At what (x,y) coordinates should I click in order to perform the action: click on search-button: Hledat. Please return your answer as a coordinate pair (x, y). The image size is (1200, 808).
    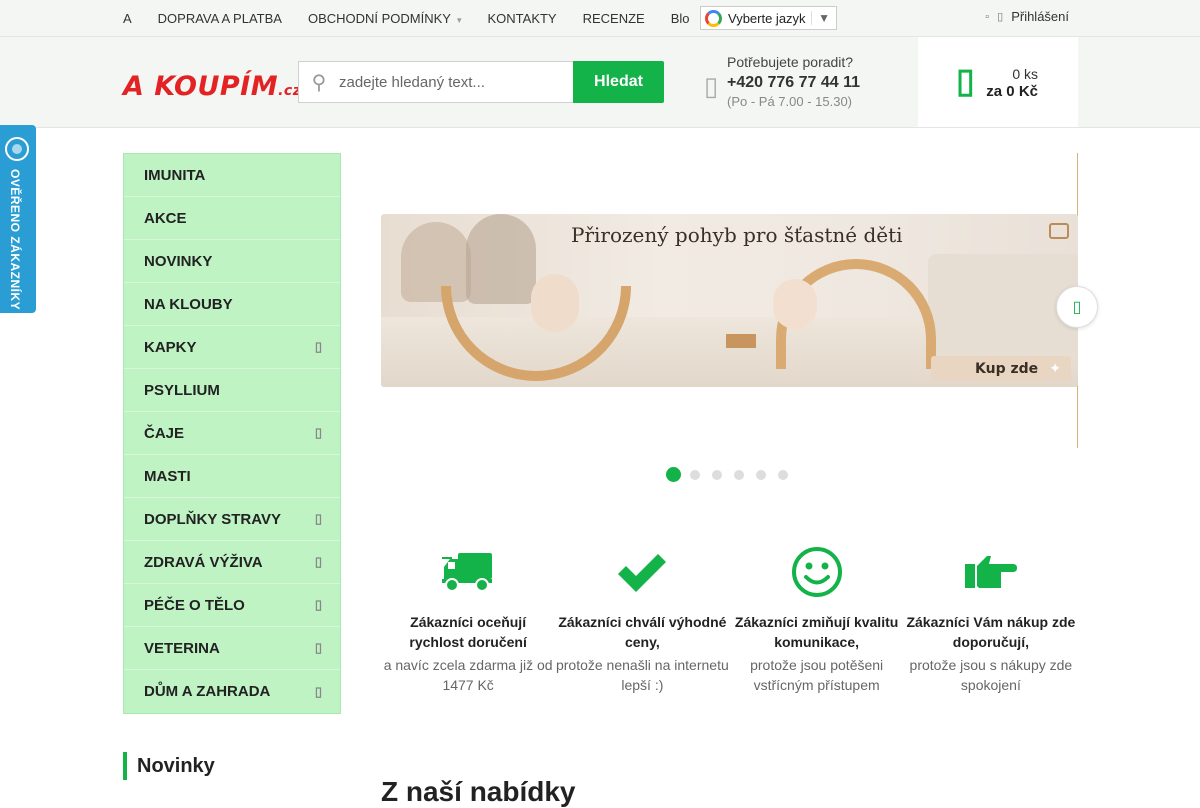
    Looking at the image, I should click on (618, 82).